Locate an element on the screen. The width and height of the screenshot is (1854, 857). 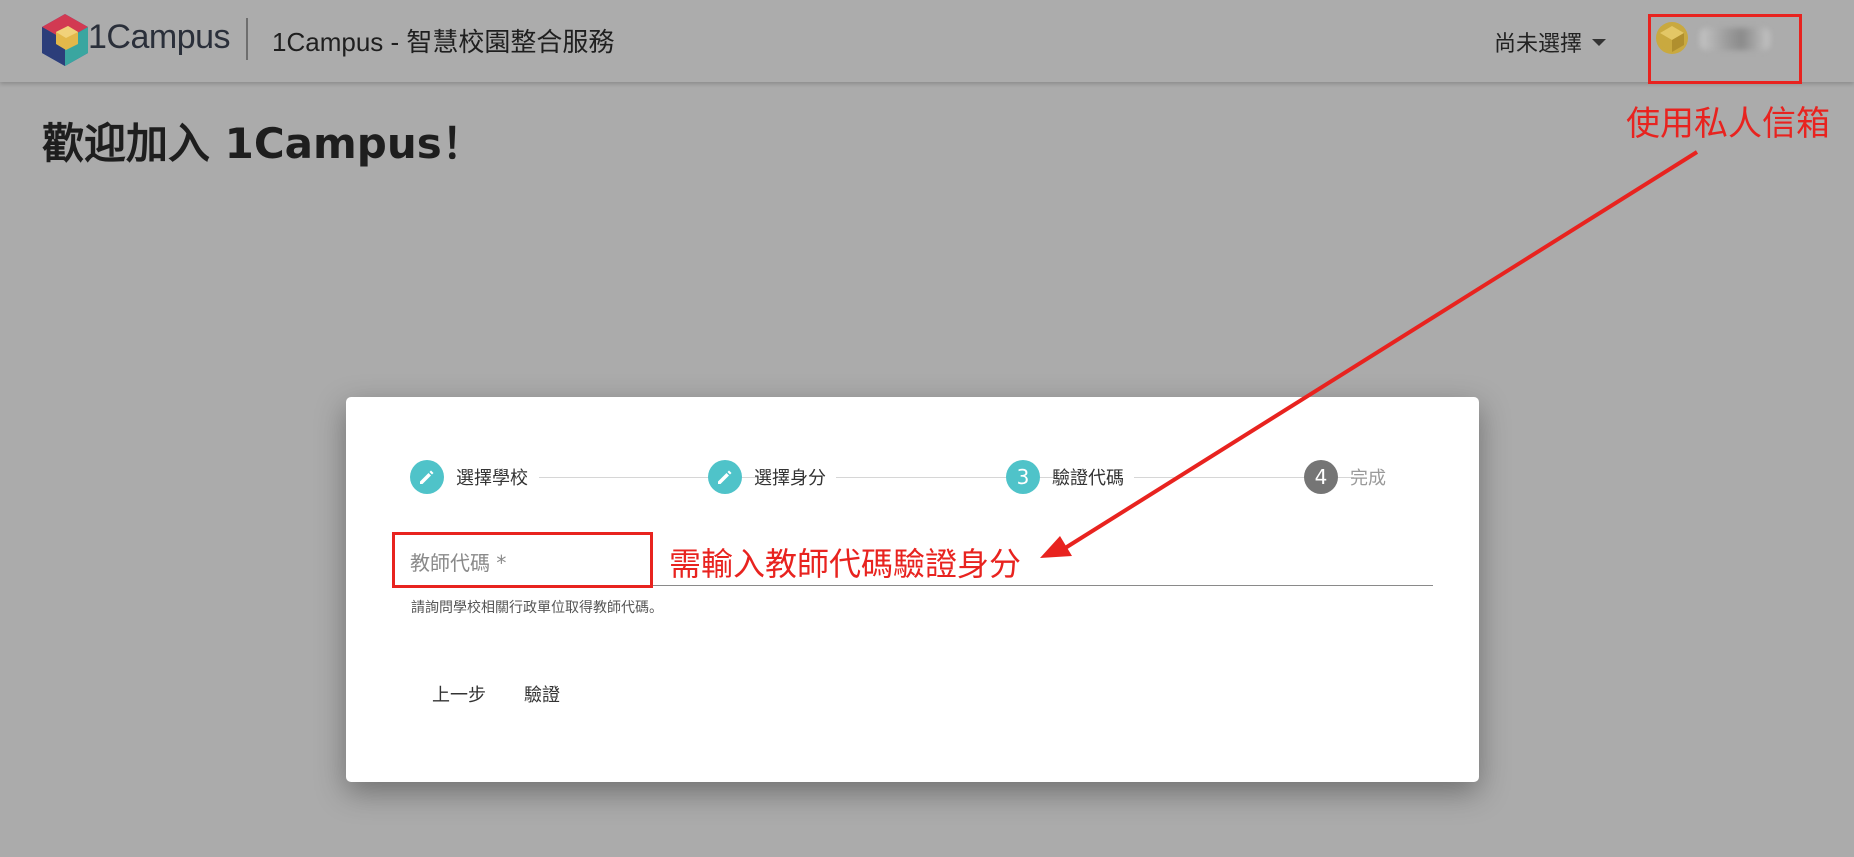
step-label: 選擇學校 is located at coordinates (492, 478).